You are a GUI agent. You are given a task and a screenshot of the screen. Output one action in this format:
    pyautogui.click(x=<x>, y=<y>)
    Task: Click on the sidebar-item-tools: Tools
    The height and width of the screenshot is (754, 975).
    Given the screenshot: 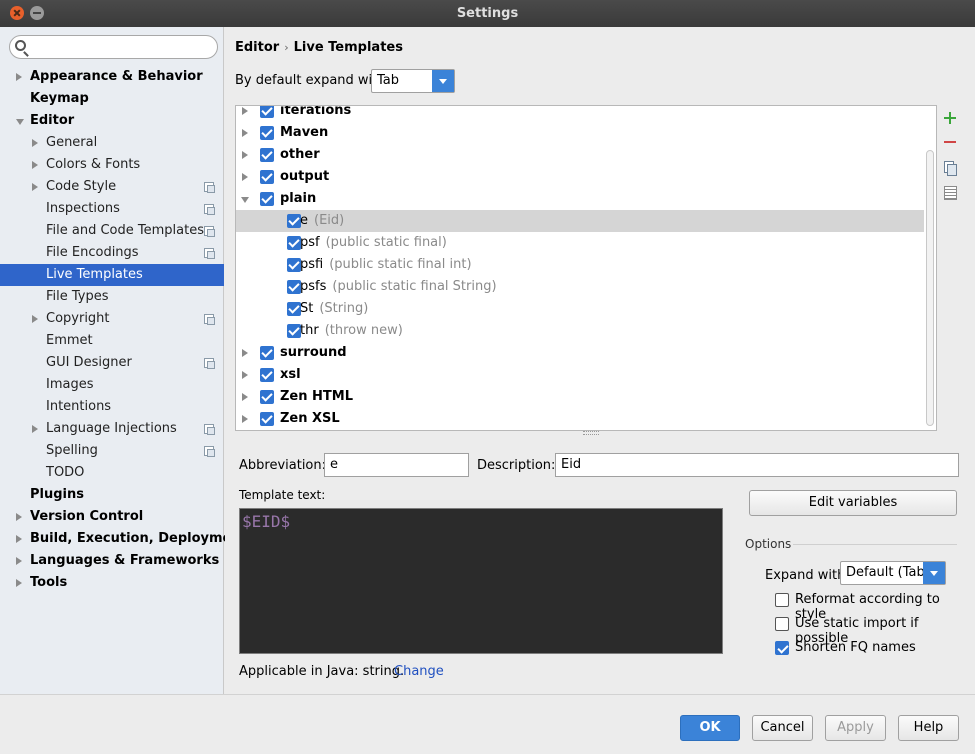 What is the action you would take?
    pyautogui.click(x=112, y=583)
    